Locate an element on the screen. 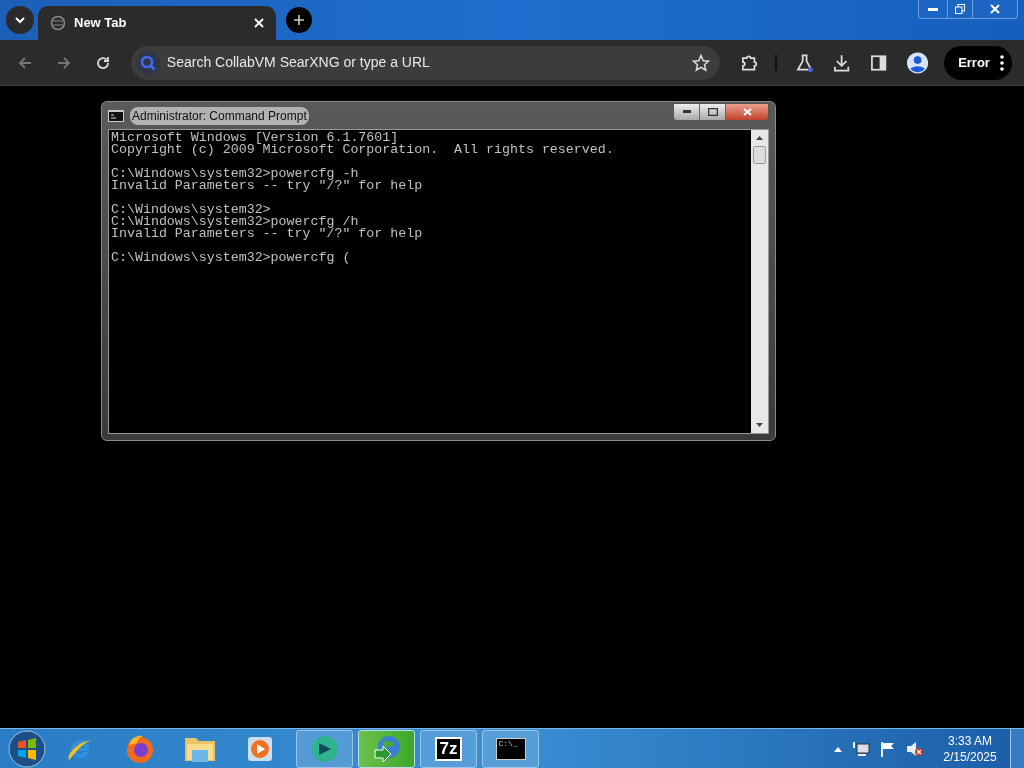 This screenshot has height=768, width=1024. search-icon is located at coordinates (147, 62).